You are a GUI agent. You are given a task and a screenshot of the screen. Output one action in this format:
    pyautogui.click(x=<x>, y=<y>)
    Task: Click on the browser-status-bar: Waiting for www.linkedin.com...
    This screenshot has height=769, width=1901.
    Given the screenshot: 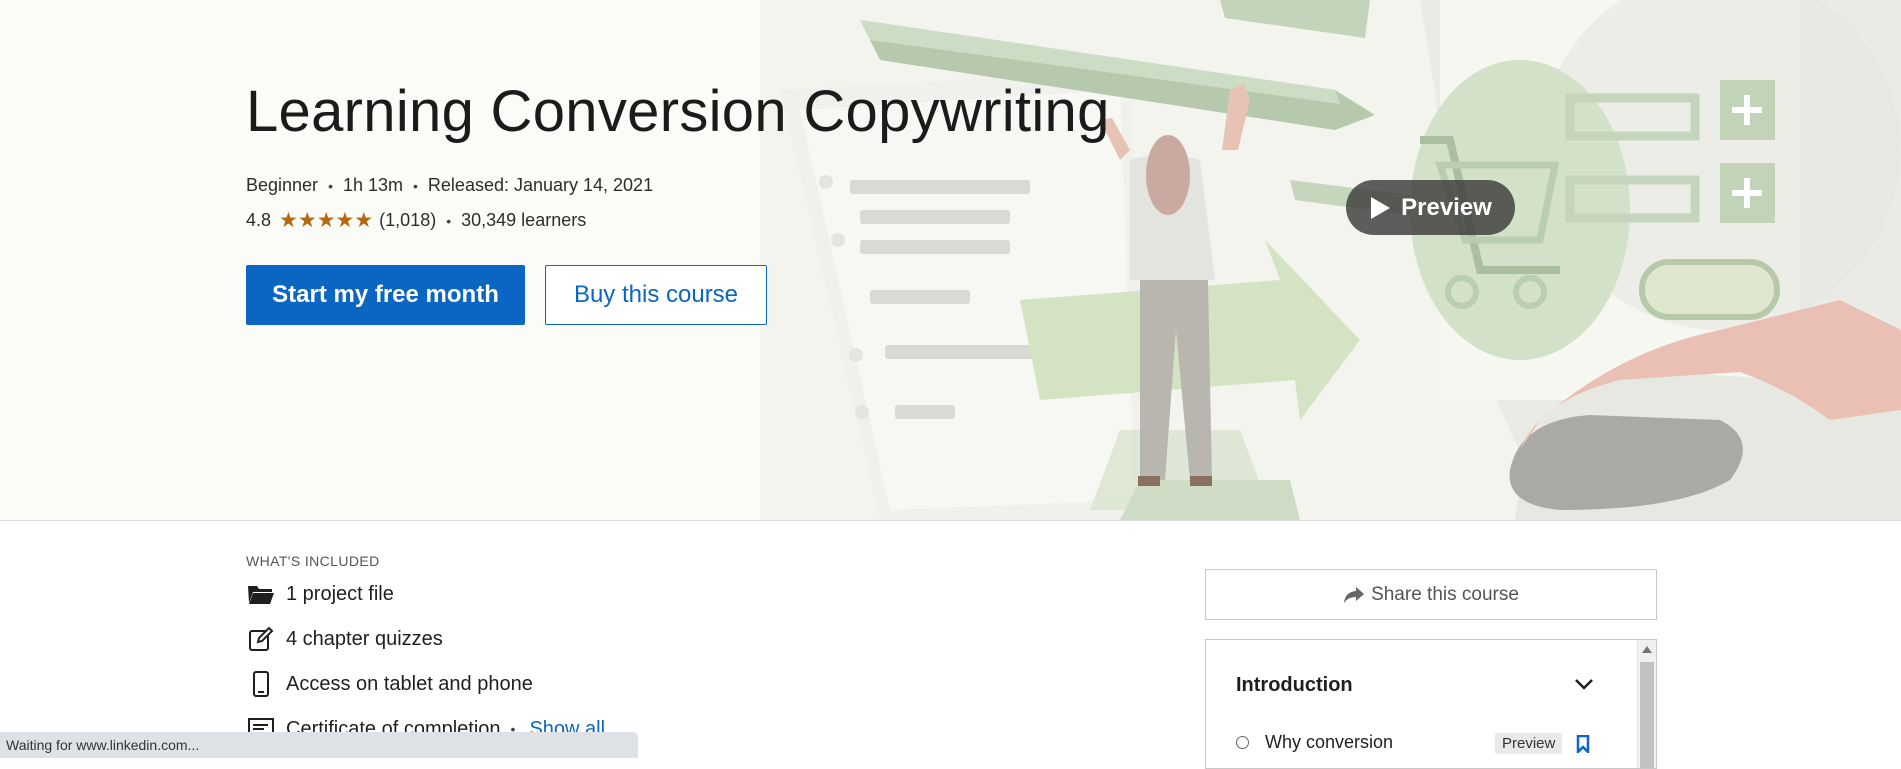 What is the action you would take?
    pyautogui.click(x=319, y=745)
    